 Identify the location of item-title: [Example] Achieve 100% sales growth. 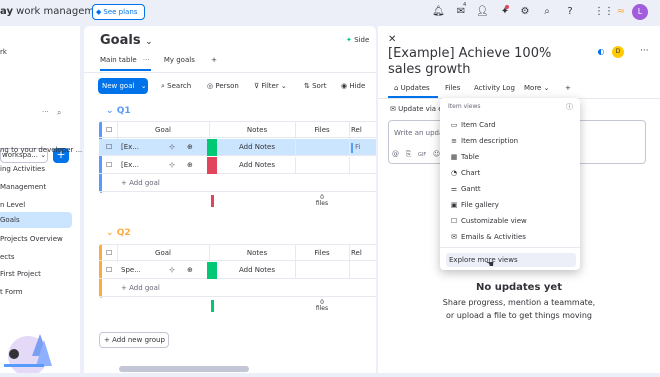
(488, 62).